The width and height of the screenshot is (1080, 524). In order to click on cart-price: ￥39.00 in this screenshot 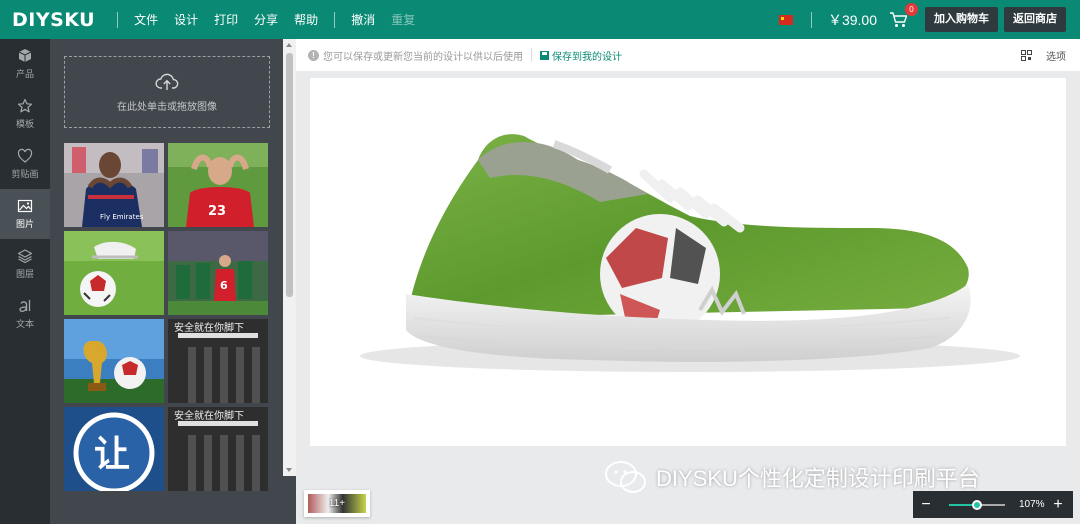, I will do `click(852, 19)`.